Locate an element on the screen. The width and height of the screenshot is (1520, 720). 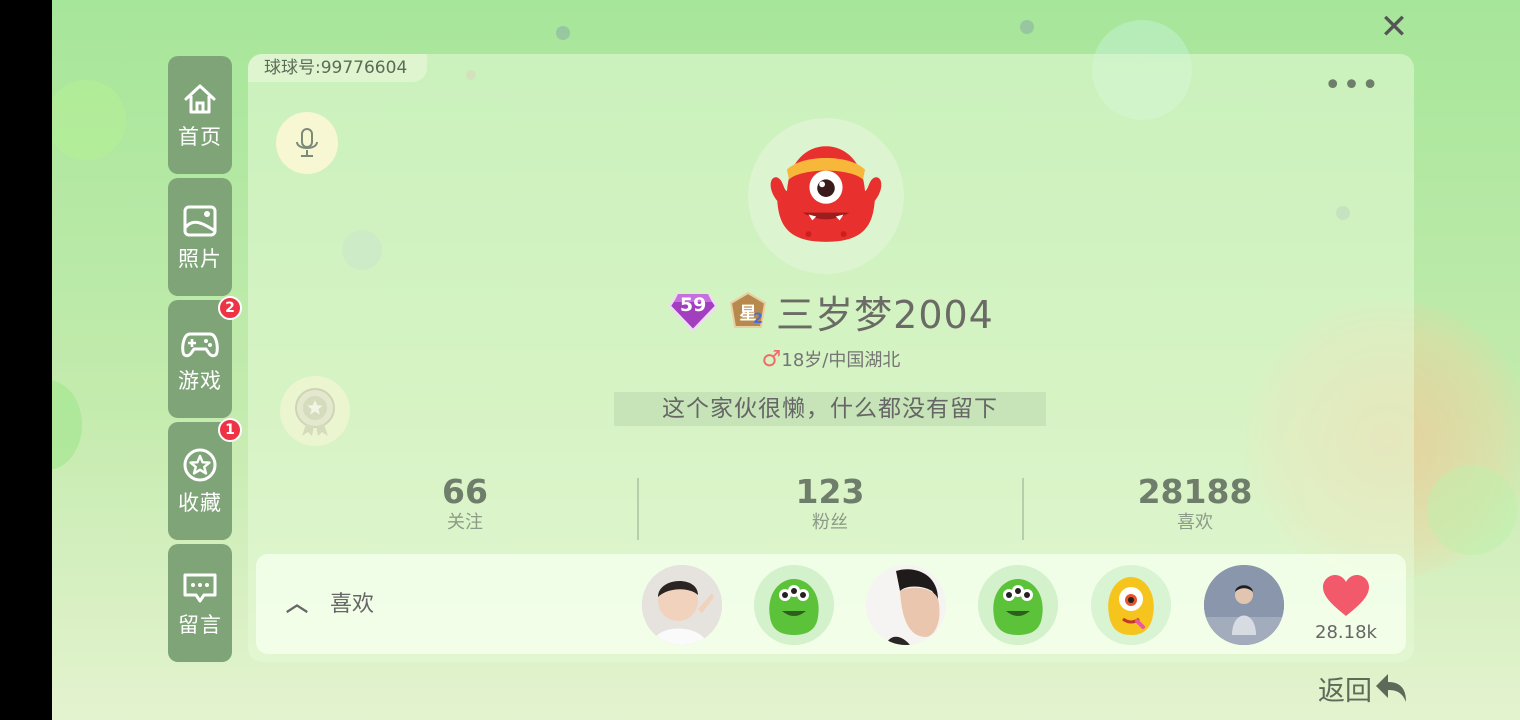
nav-item-games: 游戏 2 is located at coordinates (205, 357).